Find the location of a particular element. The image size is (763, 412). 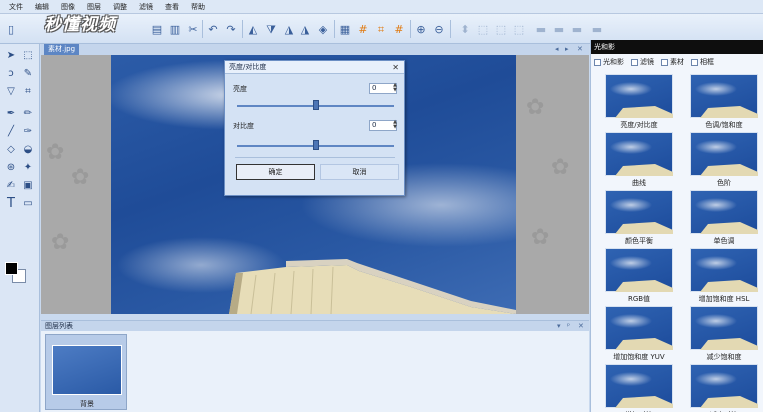

tab-label: 相框 is located at coordinates (707, 62).